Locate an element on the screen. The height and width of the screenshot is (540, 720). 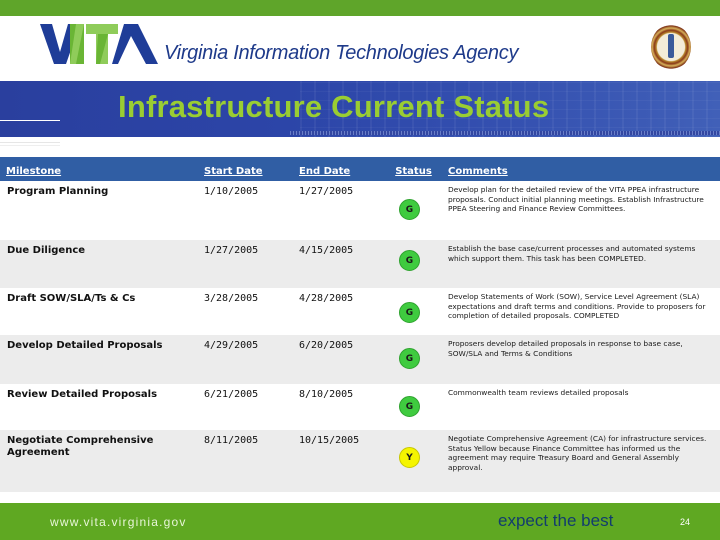
start-date: 3/28/2005 is located at coordinates (231, 298).